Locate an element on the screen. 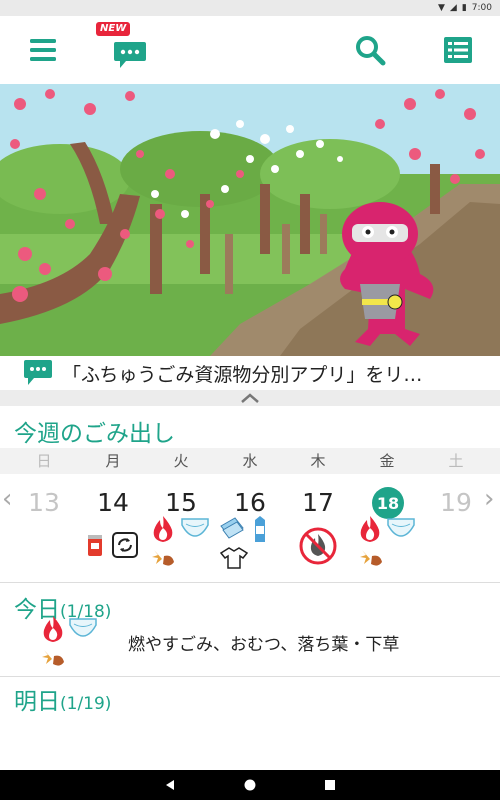 This screenshot has height=800, width=500. list-button is located at coordinates (458, 50).